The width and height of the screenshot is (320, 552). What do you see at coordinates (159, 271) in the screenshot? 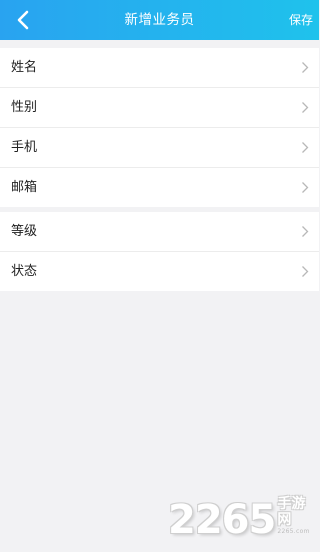
I see `form-row-status: 状态` at bounding box center [159, 271].